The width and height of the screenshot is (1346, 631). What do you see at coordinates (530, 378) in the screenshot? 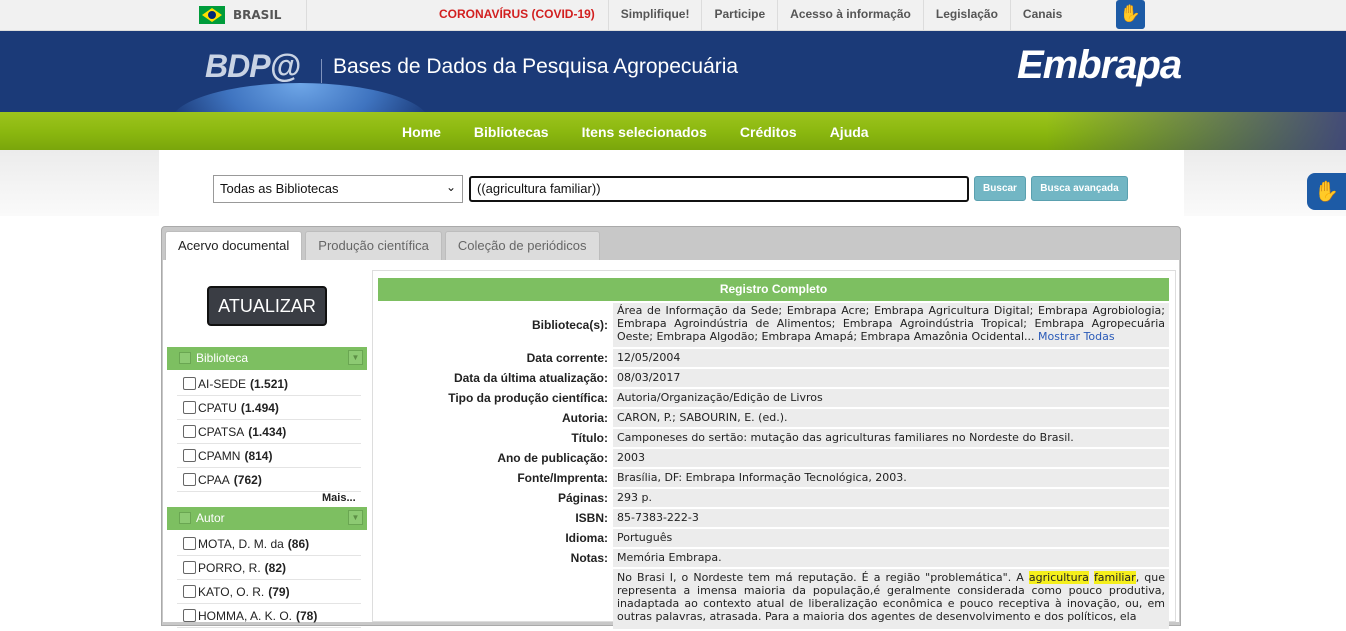
I see `field-label: Data da última atualização:` at bounding box center [530, 378].